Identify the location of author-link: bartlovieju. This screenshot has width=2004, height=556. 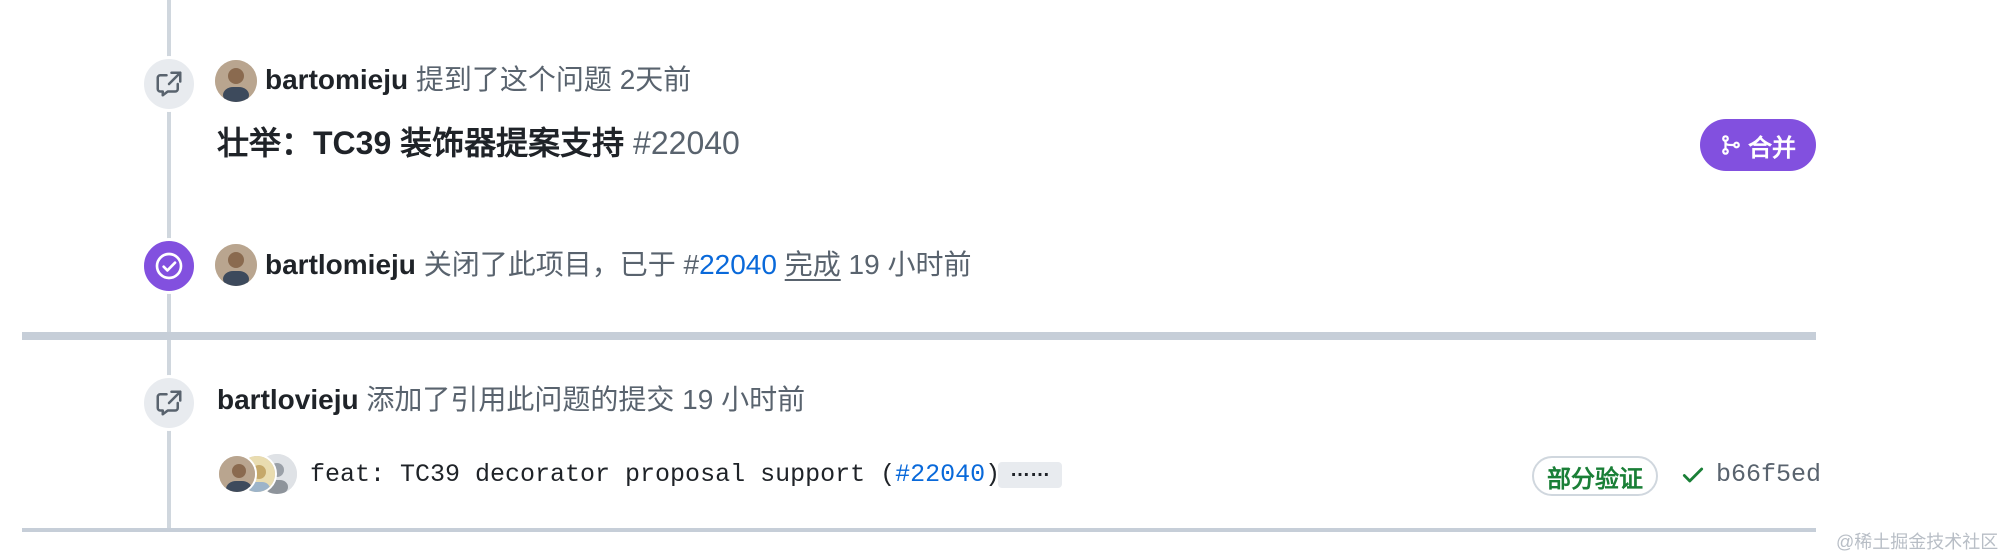
(288, 399).